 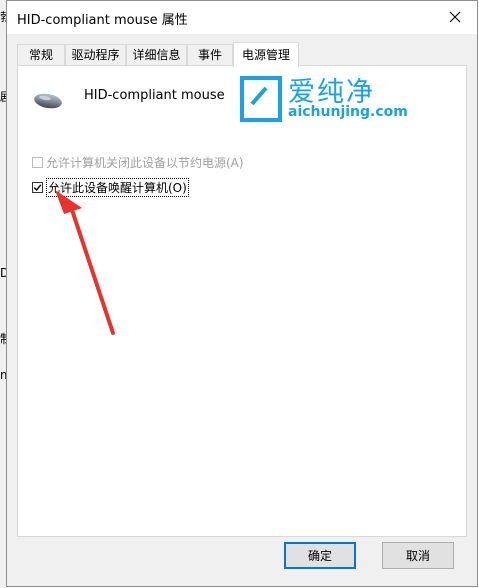 I want to click on tab-driver: 驱动程序, so click(x=95, y=55).